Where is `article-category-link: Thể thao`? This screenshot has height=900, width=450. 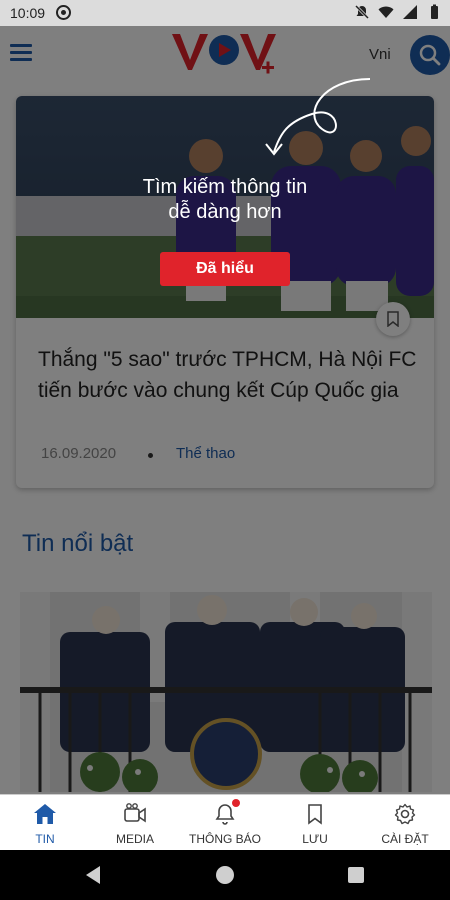 article-category-link: Thể thao is located at coordinates (205, 453).